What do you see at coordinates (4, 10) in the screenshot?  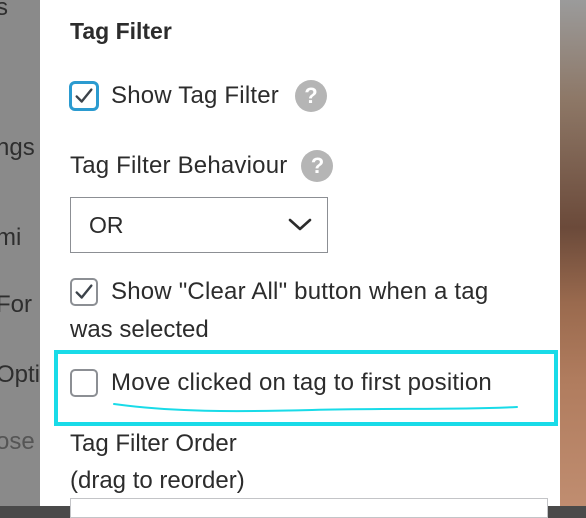 I see `background-text: s` at bounding box center [4, 10].